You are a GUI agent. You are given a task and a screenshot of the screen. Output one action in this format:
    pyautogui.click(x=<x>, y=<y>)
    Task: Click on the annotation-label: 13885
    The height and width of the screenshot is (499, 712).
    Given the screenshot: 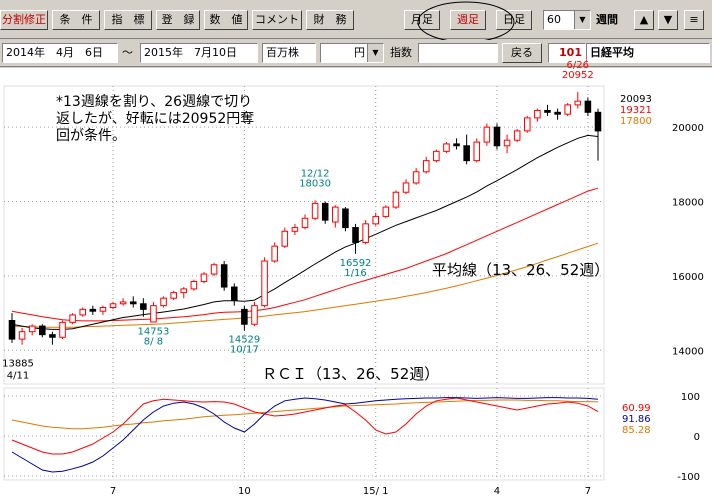 What is the action you would take?
    pyautogui.click(x=18, y=364)
    